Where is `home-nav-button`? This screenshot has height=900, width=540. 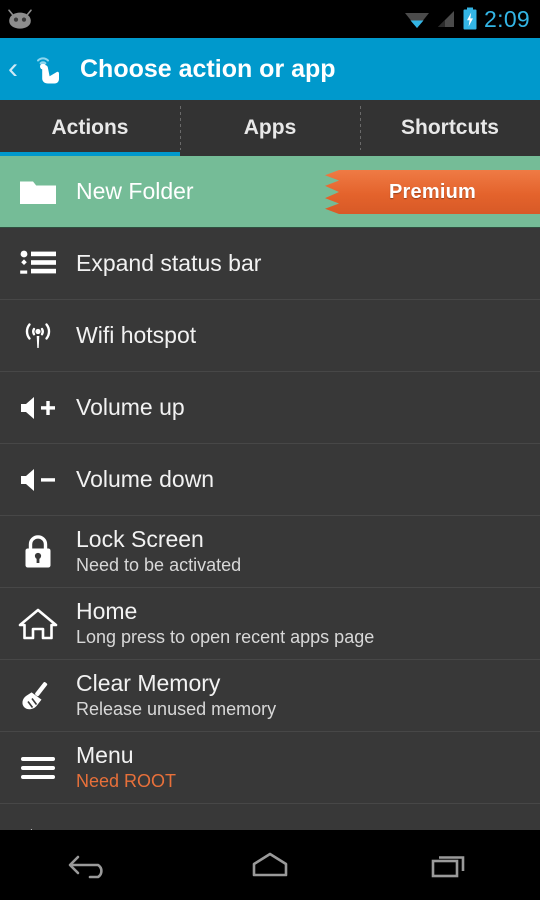 home-nav-button is located at coordinates (270, 865).